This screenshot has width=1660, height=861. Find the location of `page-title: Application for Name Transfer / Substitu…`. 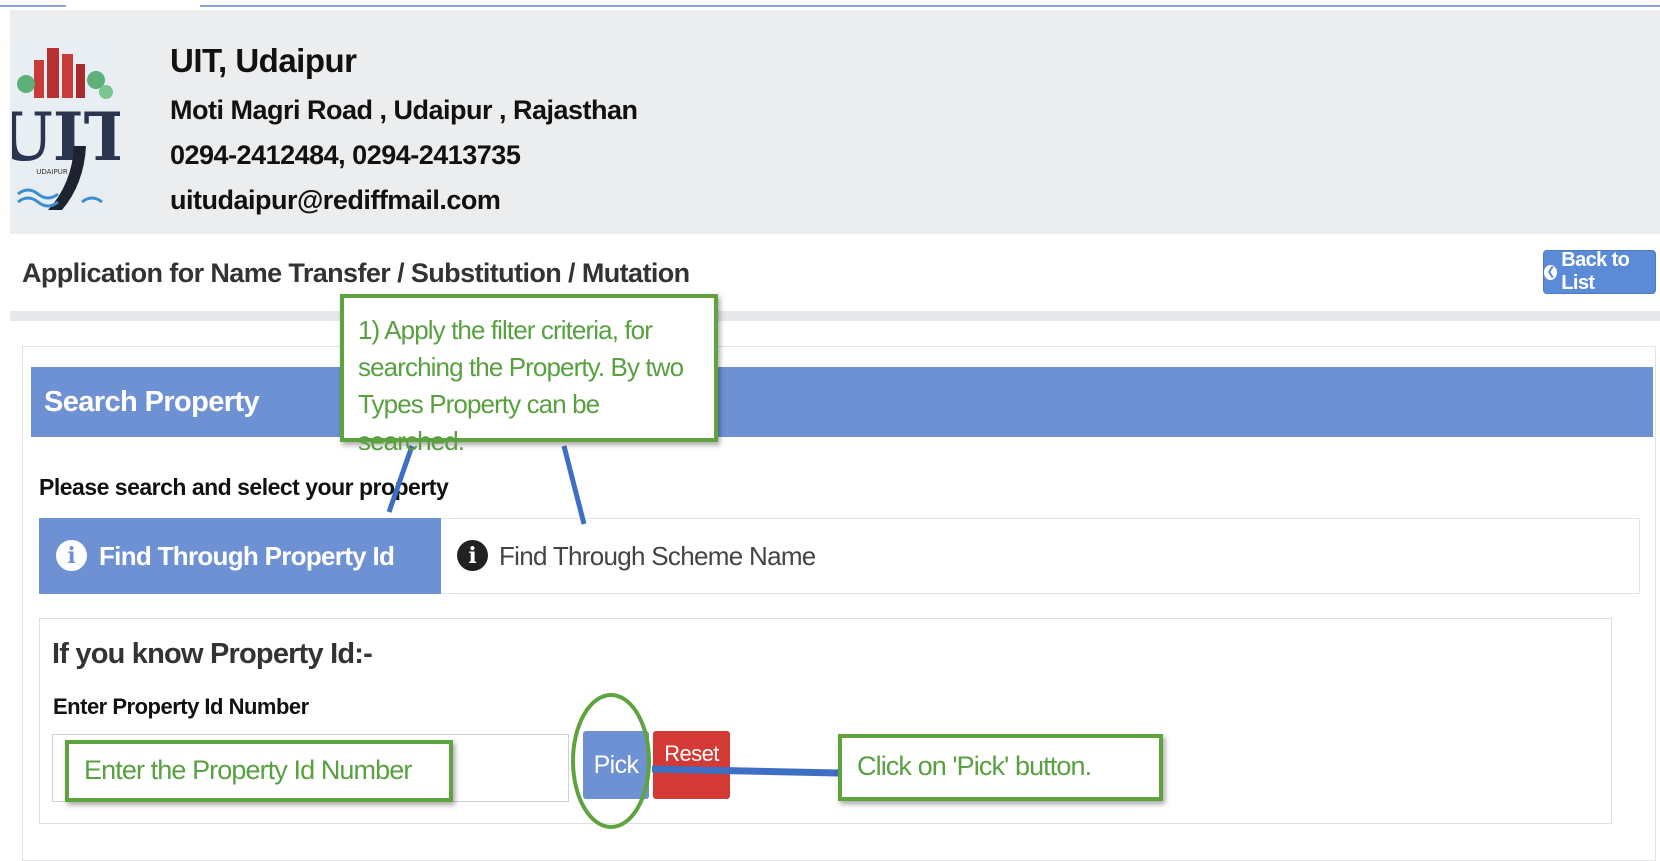

page-title: Application for Name Transfer / Substitu… is located at coordinates (356, 273).